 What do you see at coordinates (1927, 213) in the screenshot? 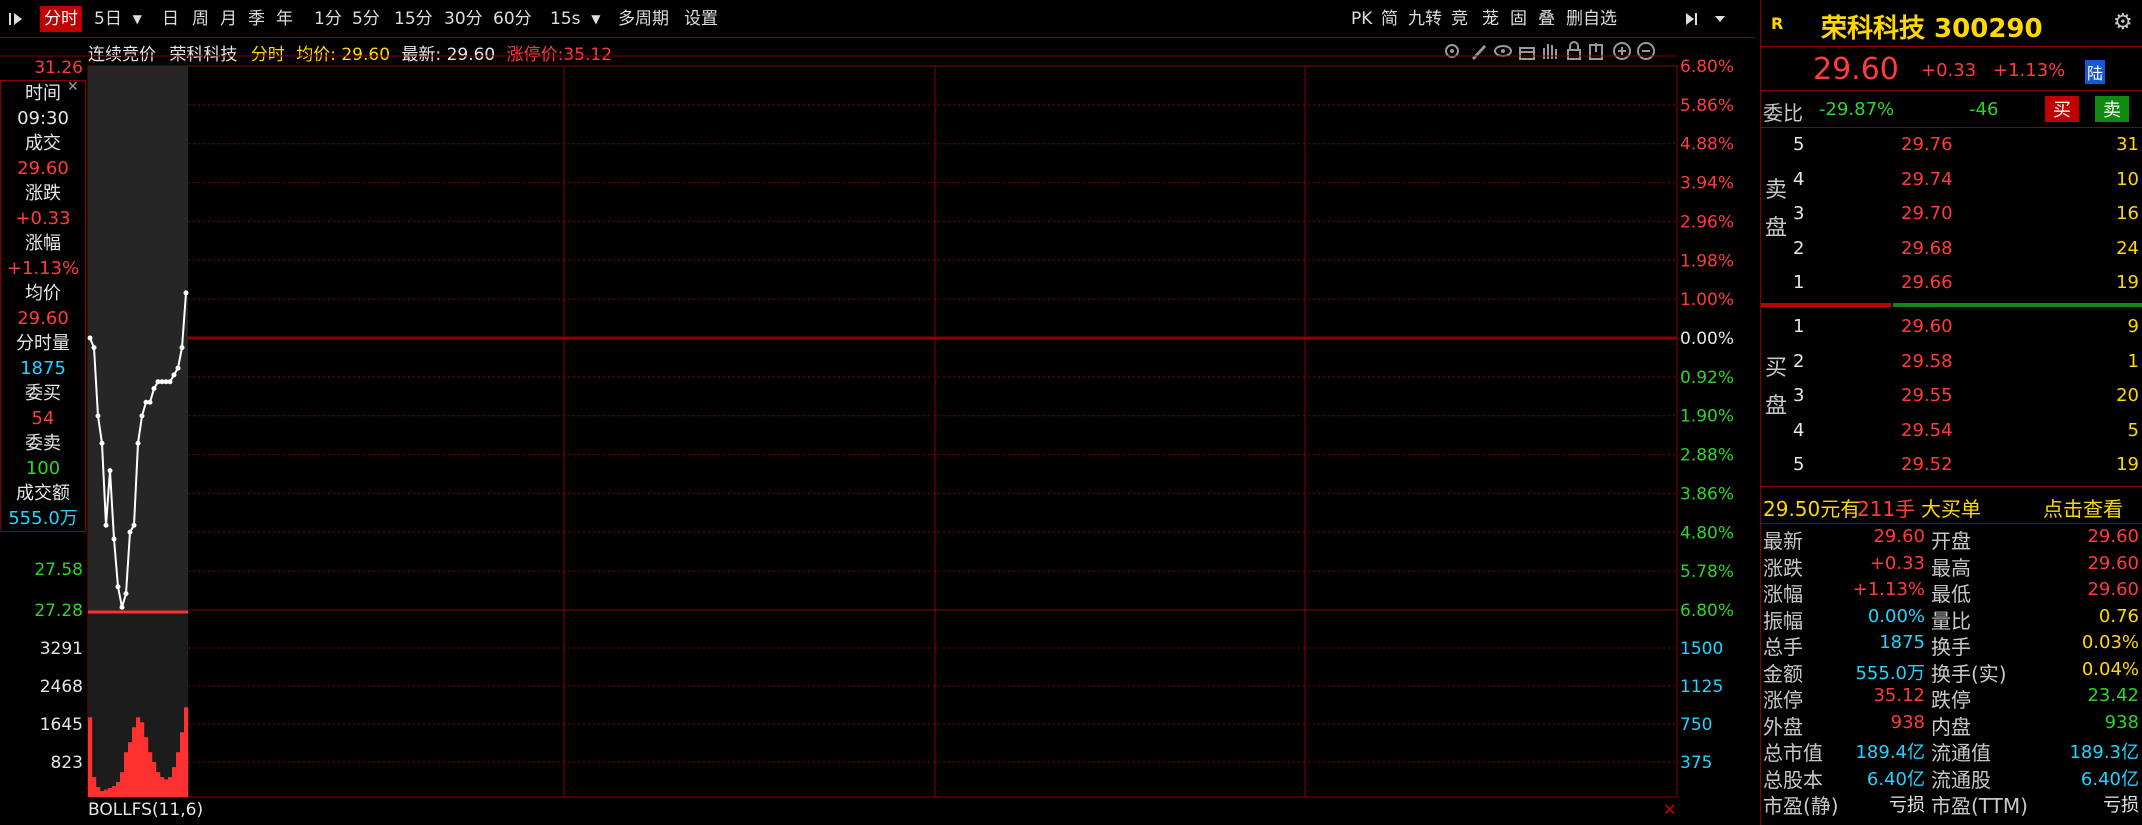
I see `ask-price: 29.70` at bounding box center [1927, 213].